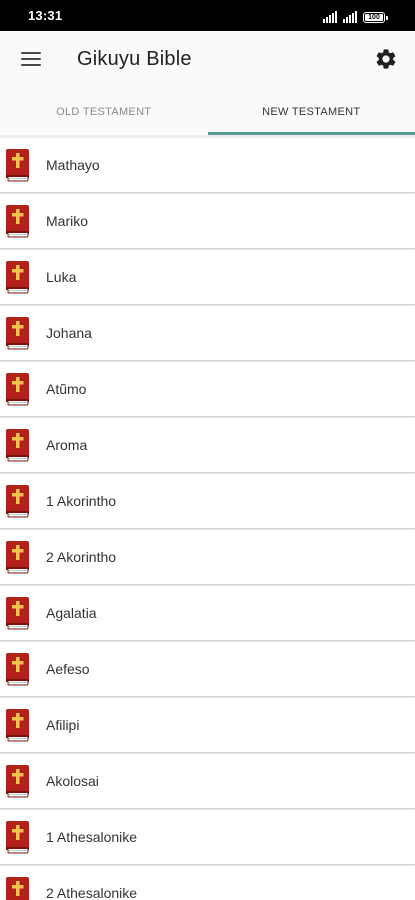  I want to click on app-title: Gikuyu Bible, so click(134, 59).